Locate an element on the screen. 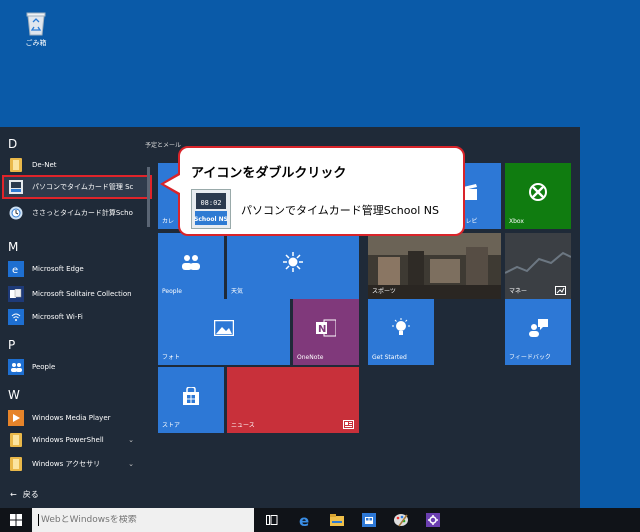 This screenshot has height=532, width=640. money-icon is located at coordinates (560, 290).